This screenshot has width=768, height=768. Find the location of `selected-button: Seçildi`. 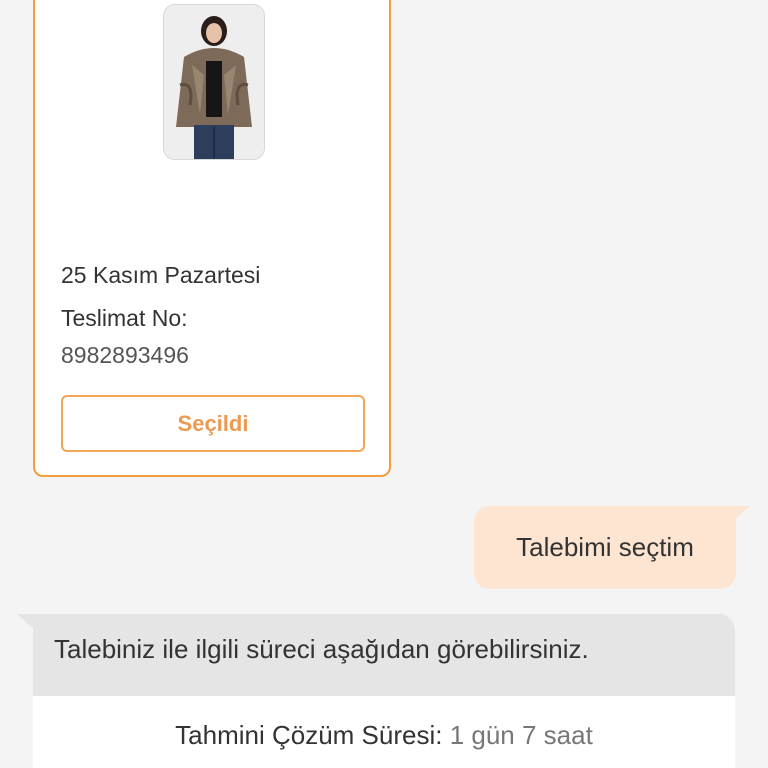

selected-button: Seçildi is located at coordinates (213, 423).